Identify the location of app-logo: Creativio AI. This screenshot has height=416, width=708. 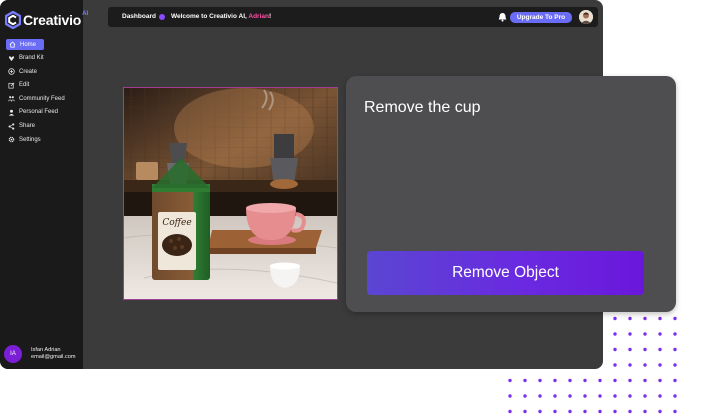
(46, 20).